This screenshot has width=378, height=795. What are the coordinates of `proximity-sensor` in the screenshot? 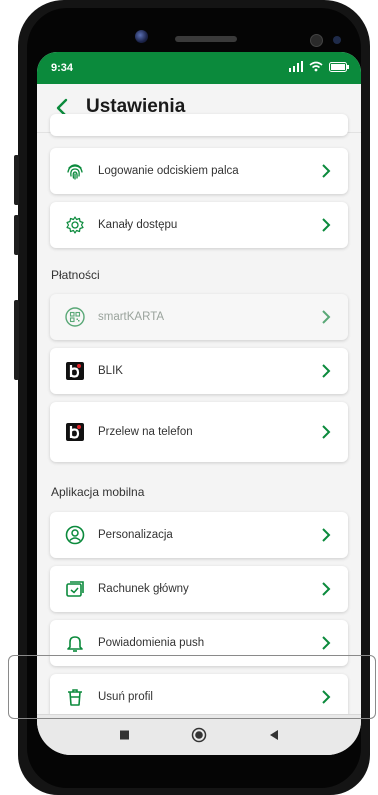 It's located at (316, 40).